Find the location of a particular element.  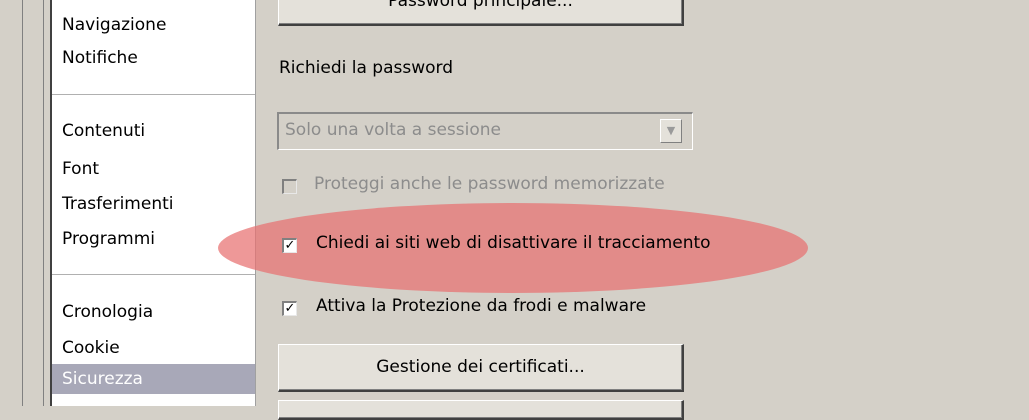

sidebar-item-cookie: Cookie is located at coordinates (91, 348).